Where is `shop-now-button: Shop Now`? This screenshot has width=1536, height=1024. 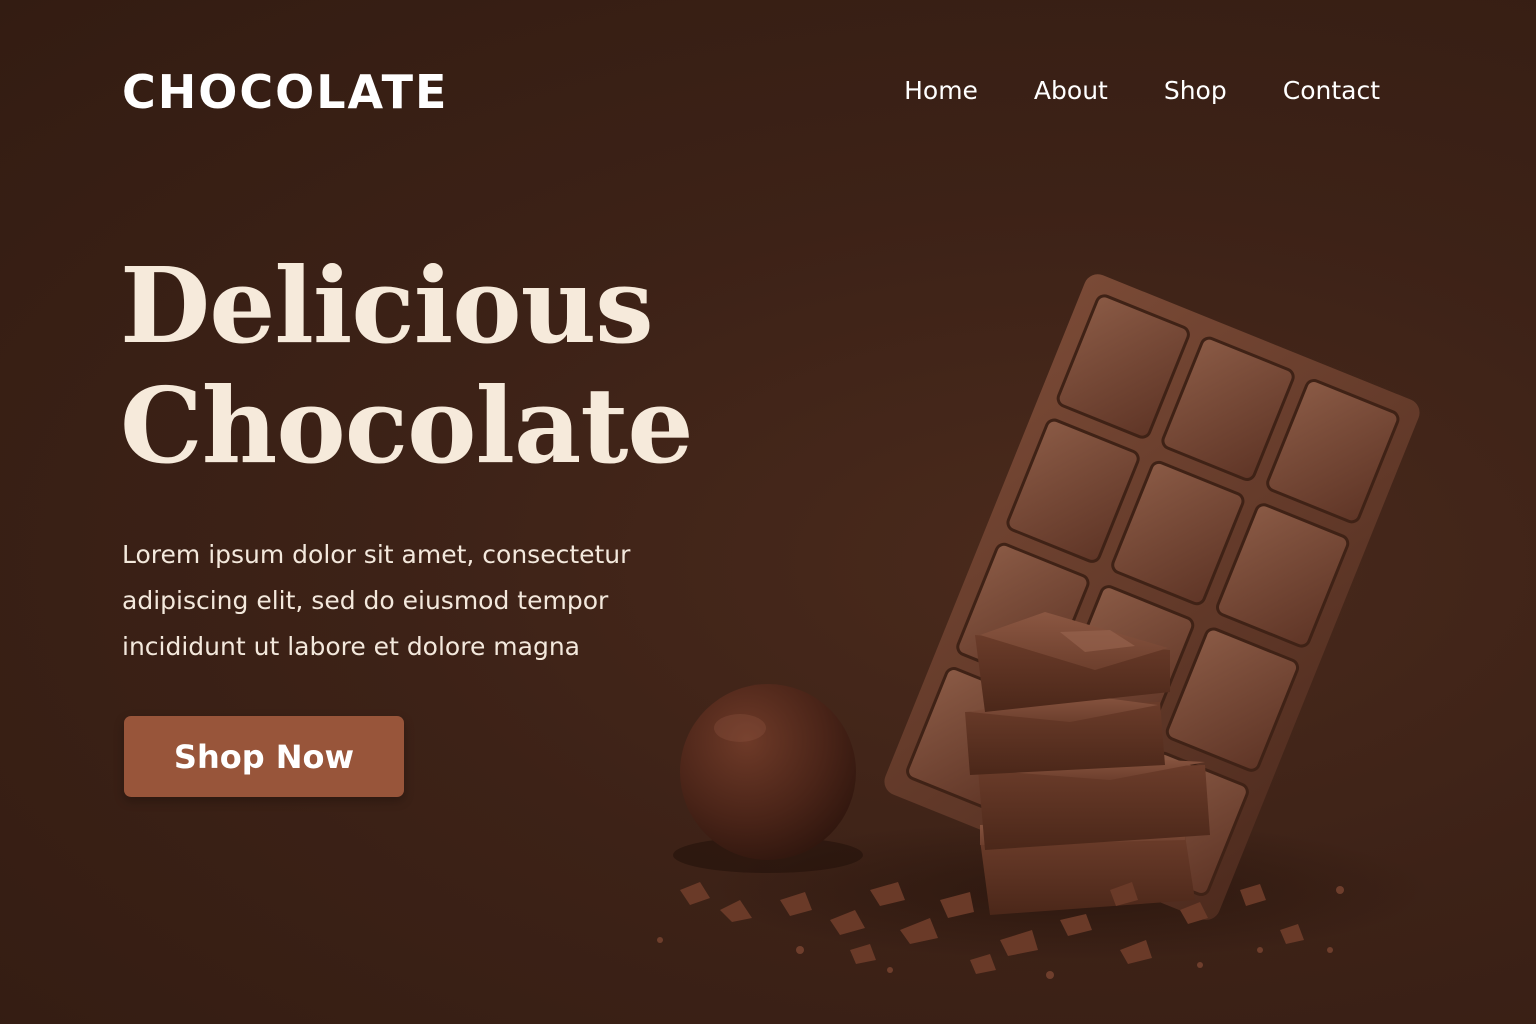
shop-now-button: Shop Now is located at coordinates (264, 756).